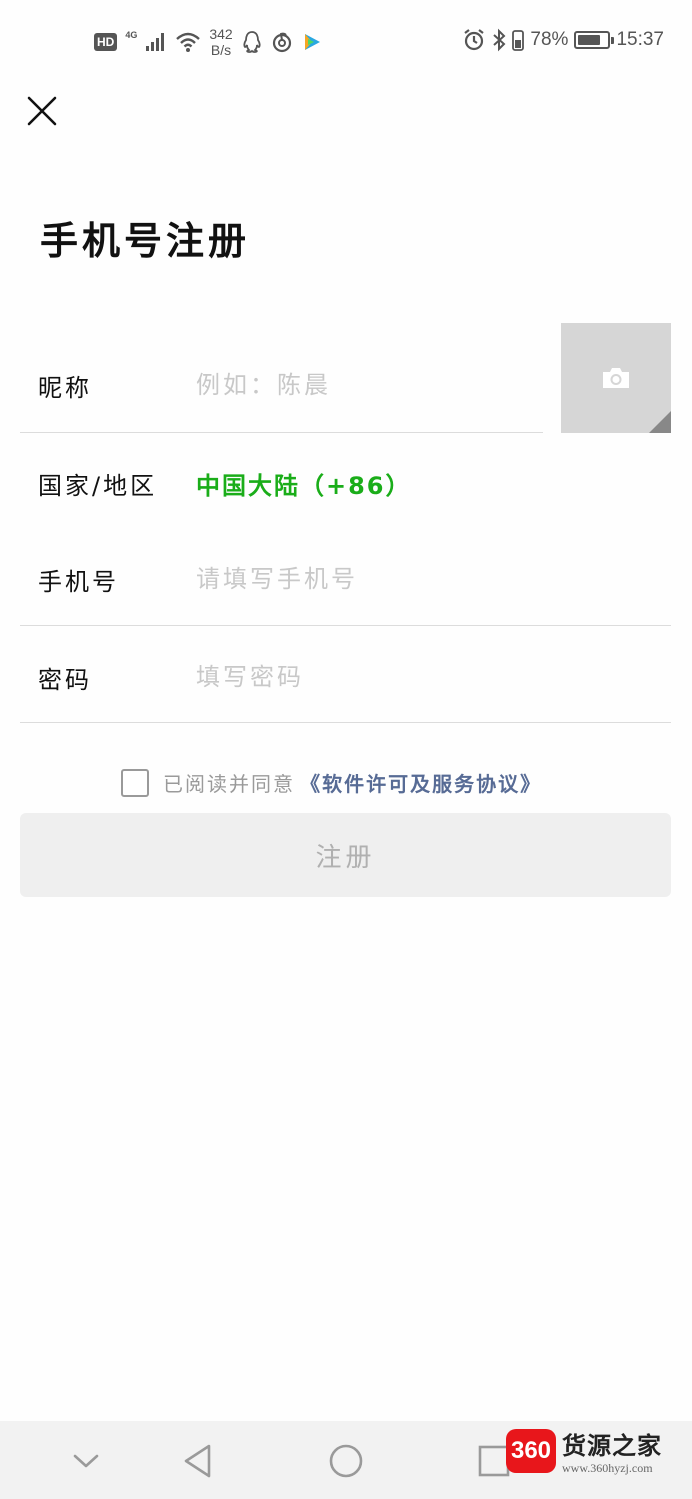 The width and height of the screenshot is (692, 1499). I want to click on home-circle-icon, so click(346, 1461).